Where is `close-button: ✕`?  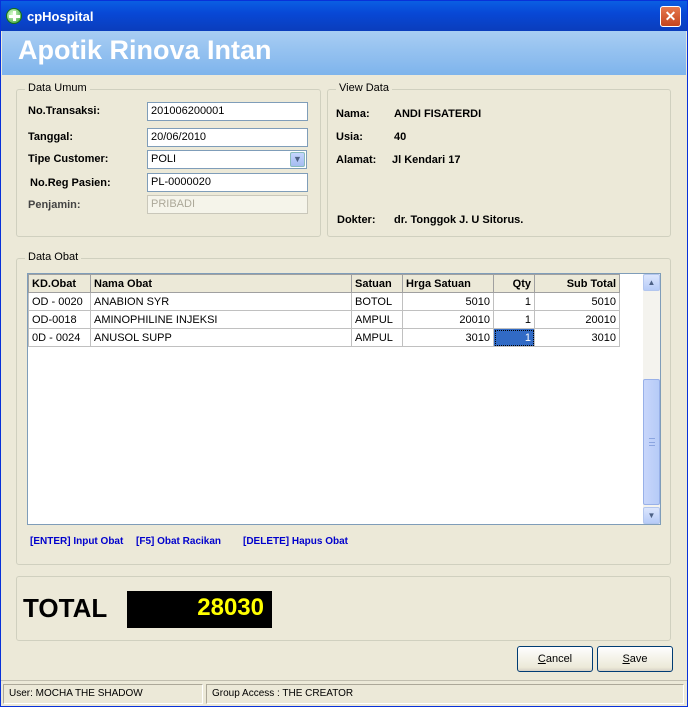
close-button: ✕ is located at coordinates (670, 16).